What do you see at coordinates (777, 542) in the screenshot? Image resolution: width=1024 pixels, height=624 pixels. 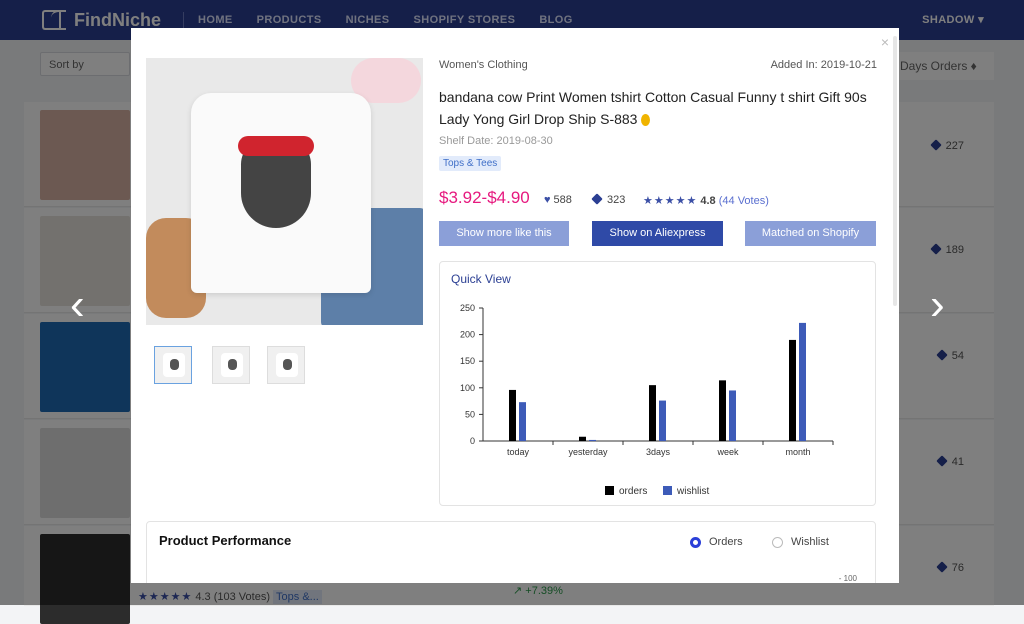 I see `radio-unselected-icon` at bounding box center [777, 542].